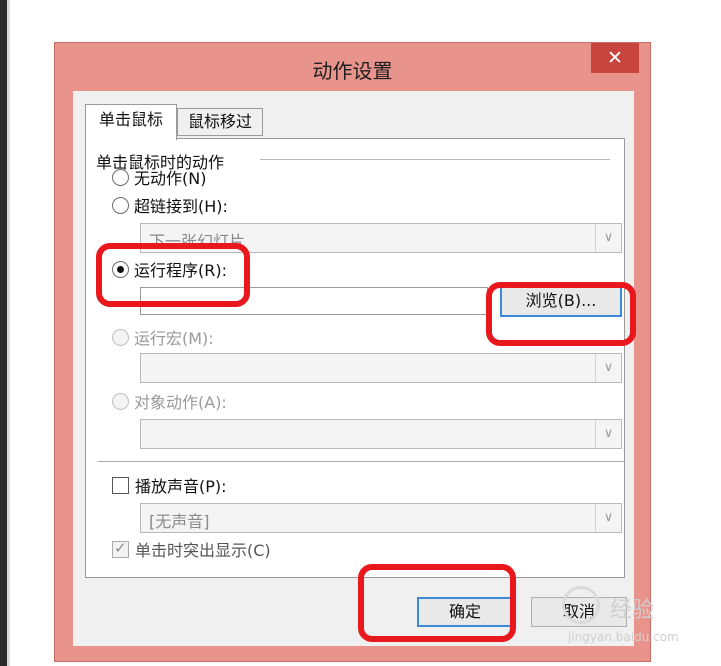 The image size is (721, 666). I want to click on radio-object-action: 对象动作(A):, so click(169, 401).